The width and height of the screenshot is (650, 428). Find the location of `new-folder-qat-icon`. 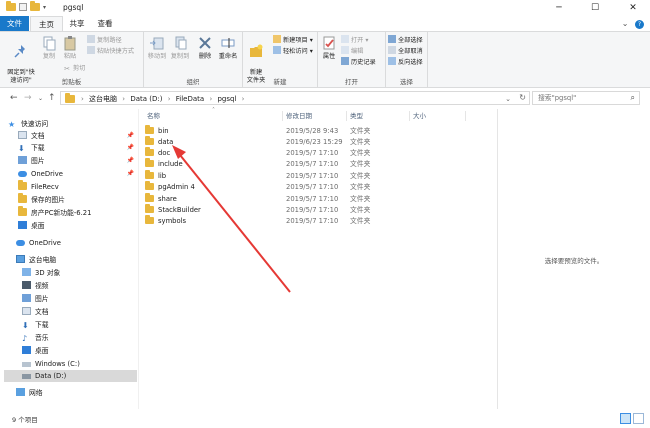

new-folder-qat-icon is located at coordinates (35, 6).